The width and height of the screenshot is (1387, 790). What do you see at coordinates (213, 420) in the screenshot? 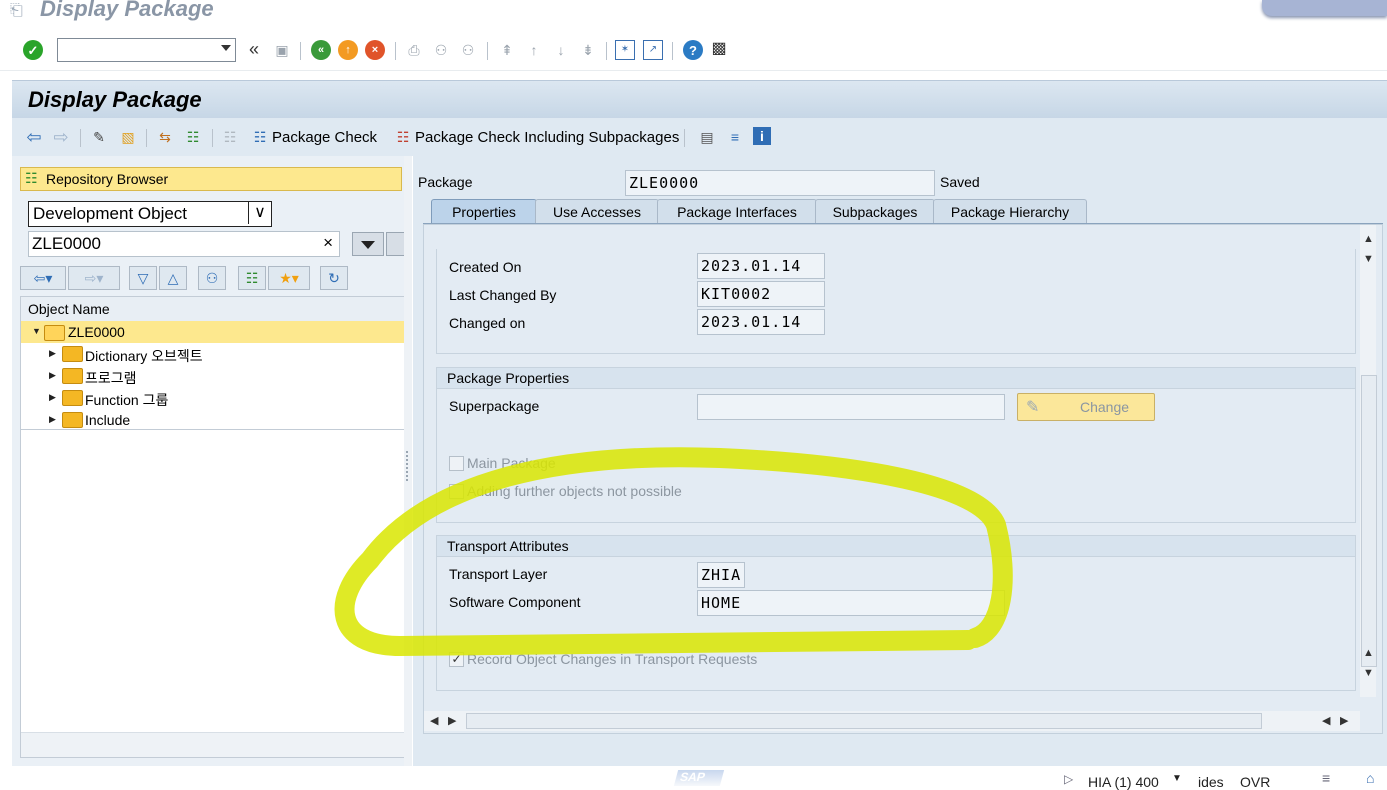
I see `tree-row: ▶ Include` at bounding box center [213, 420].